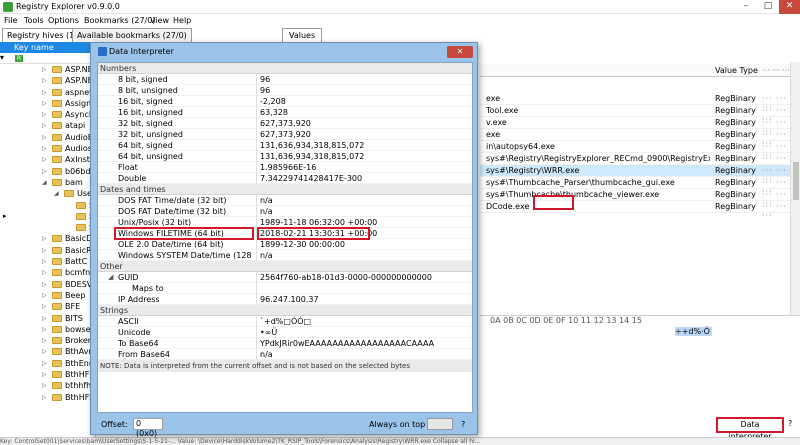  Describe the element at coordinates (285, 101) in the screenshot. I see `interpreter-row: 16 bit, signed -2,208` at that location.